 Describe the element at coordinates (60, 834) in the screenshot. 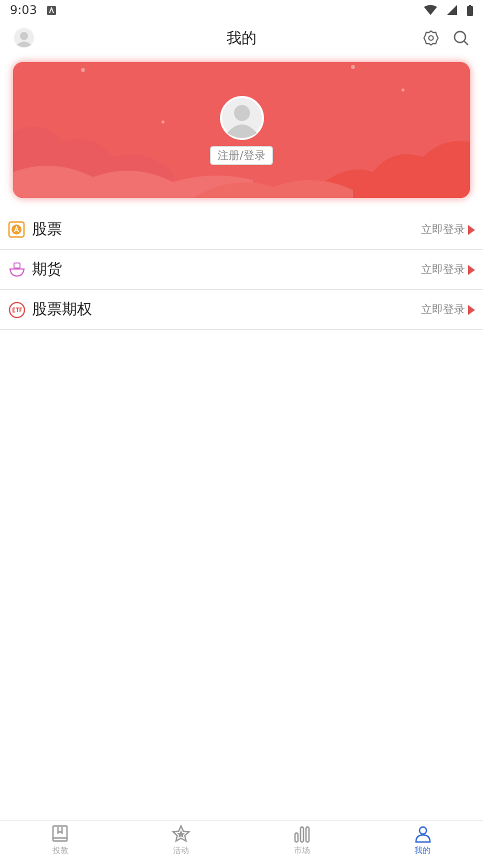

I see `book-icon` at that location.